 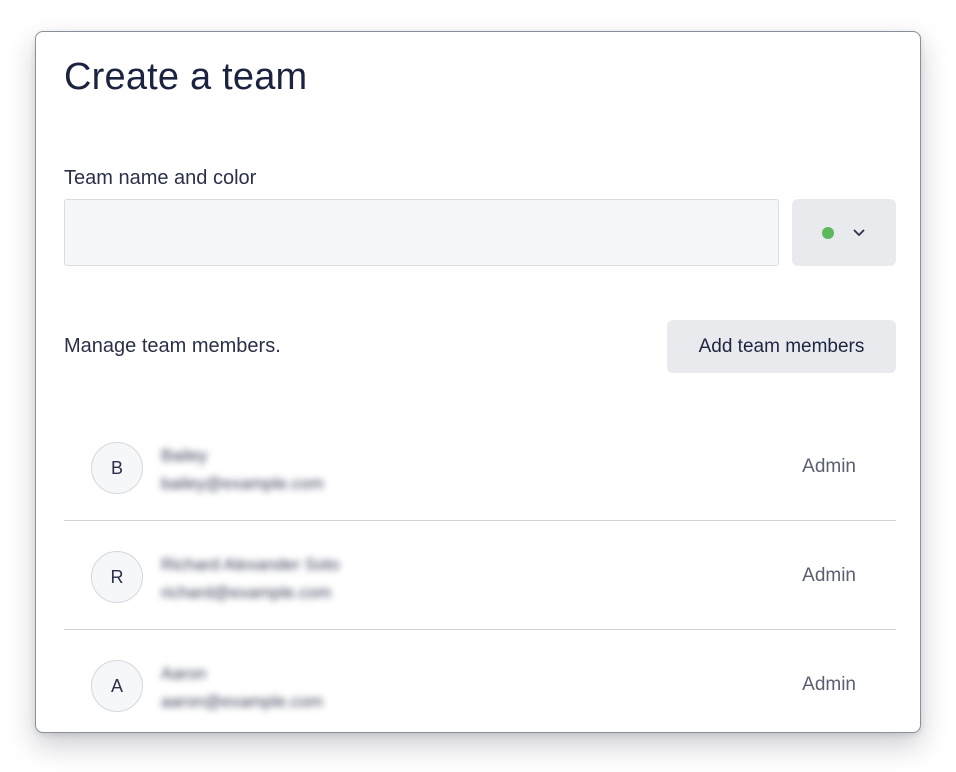 What do you see at coordinates (781, 346) in the screenshot?
I see `add-team-members-button: Add team members` at bounding box center [781, 346].